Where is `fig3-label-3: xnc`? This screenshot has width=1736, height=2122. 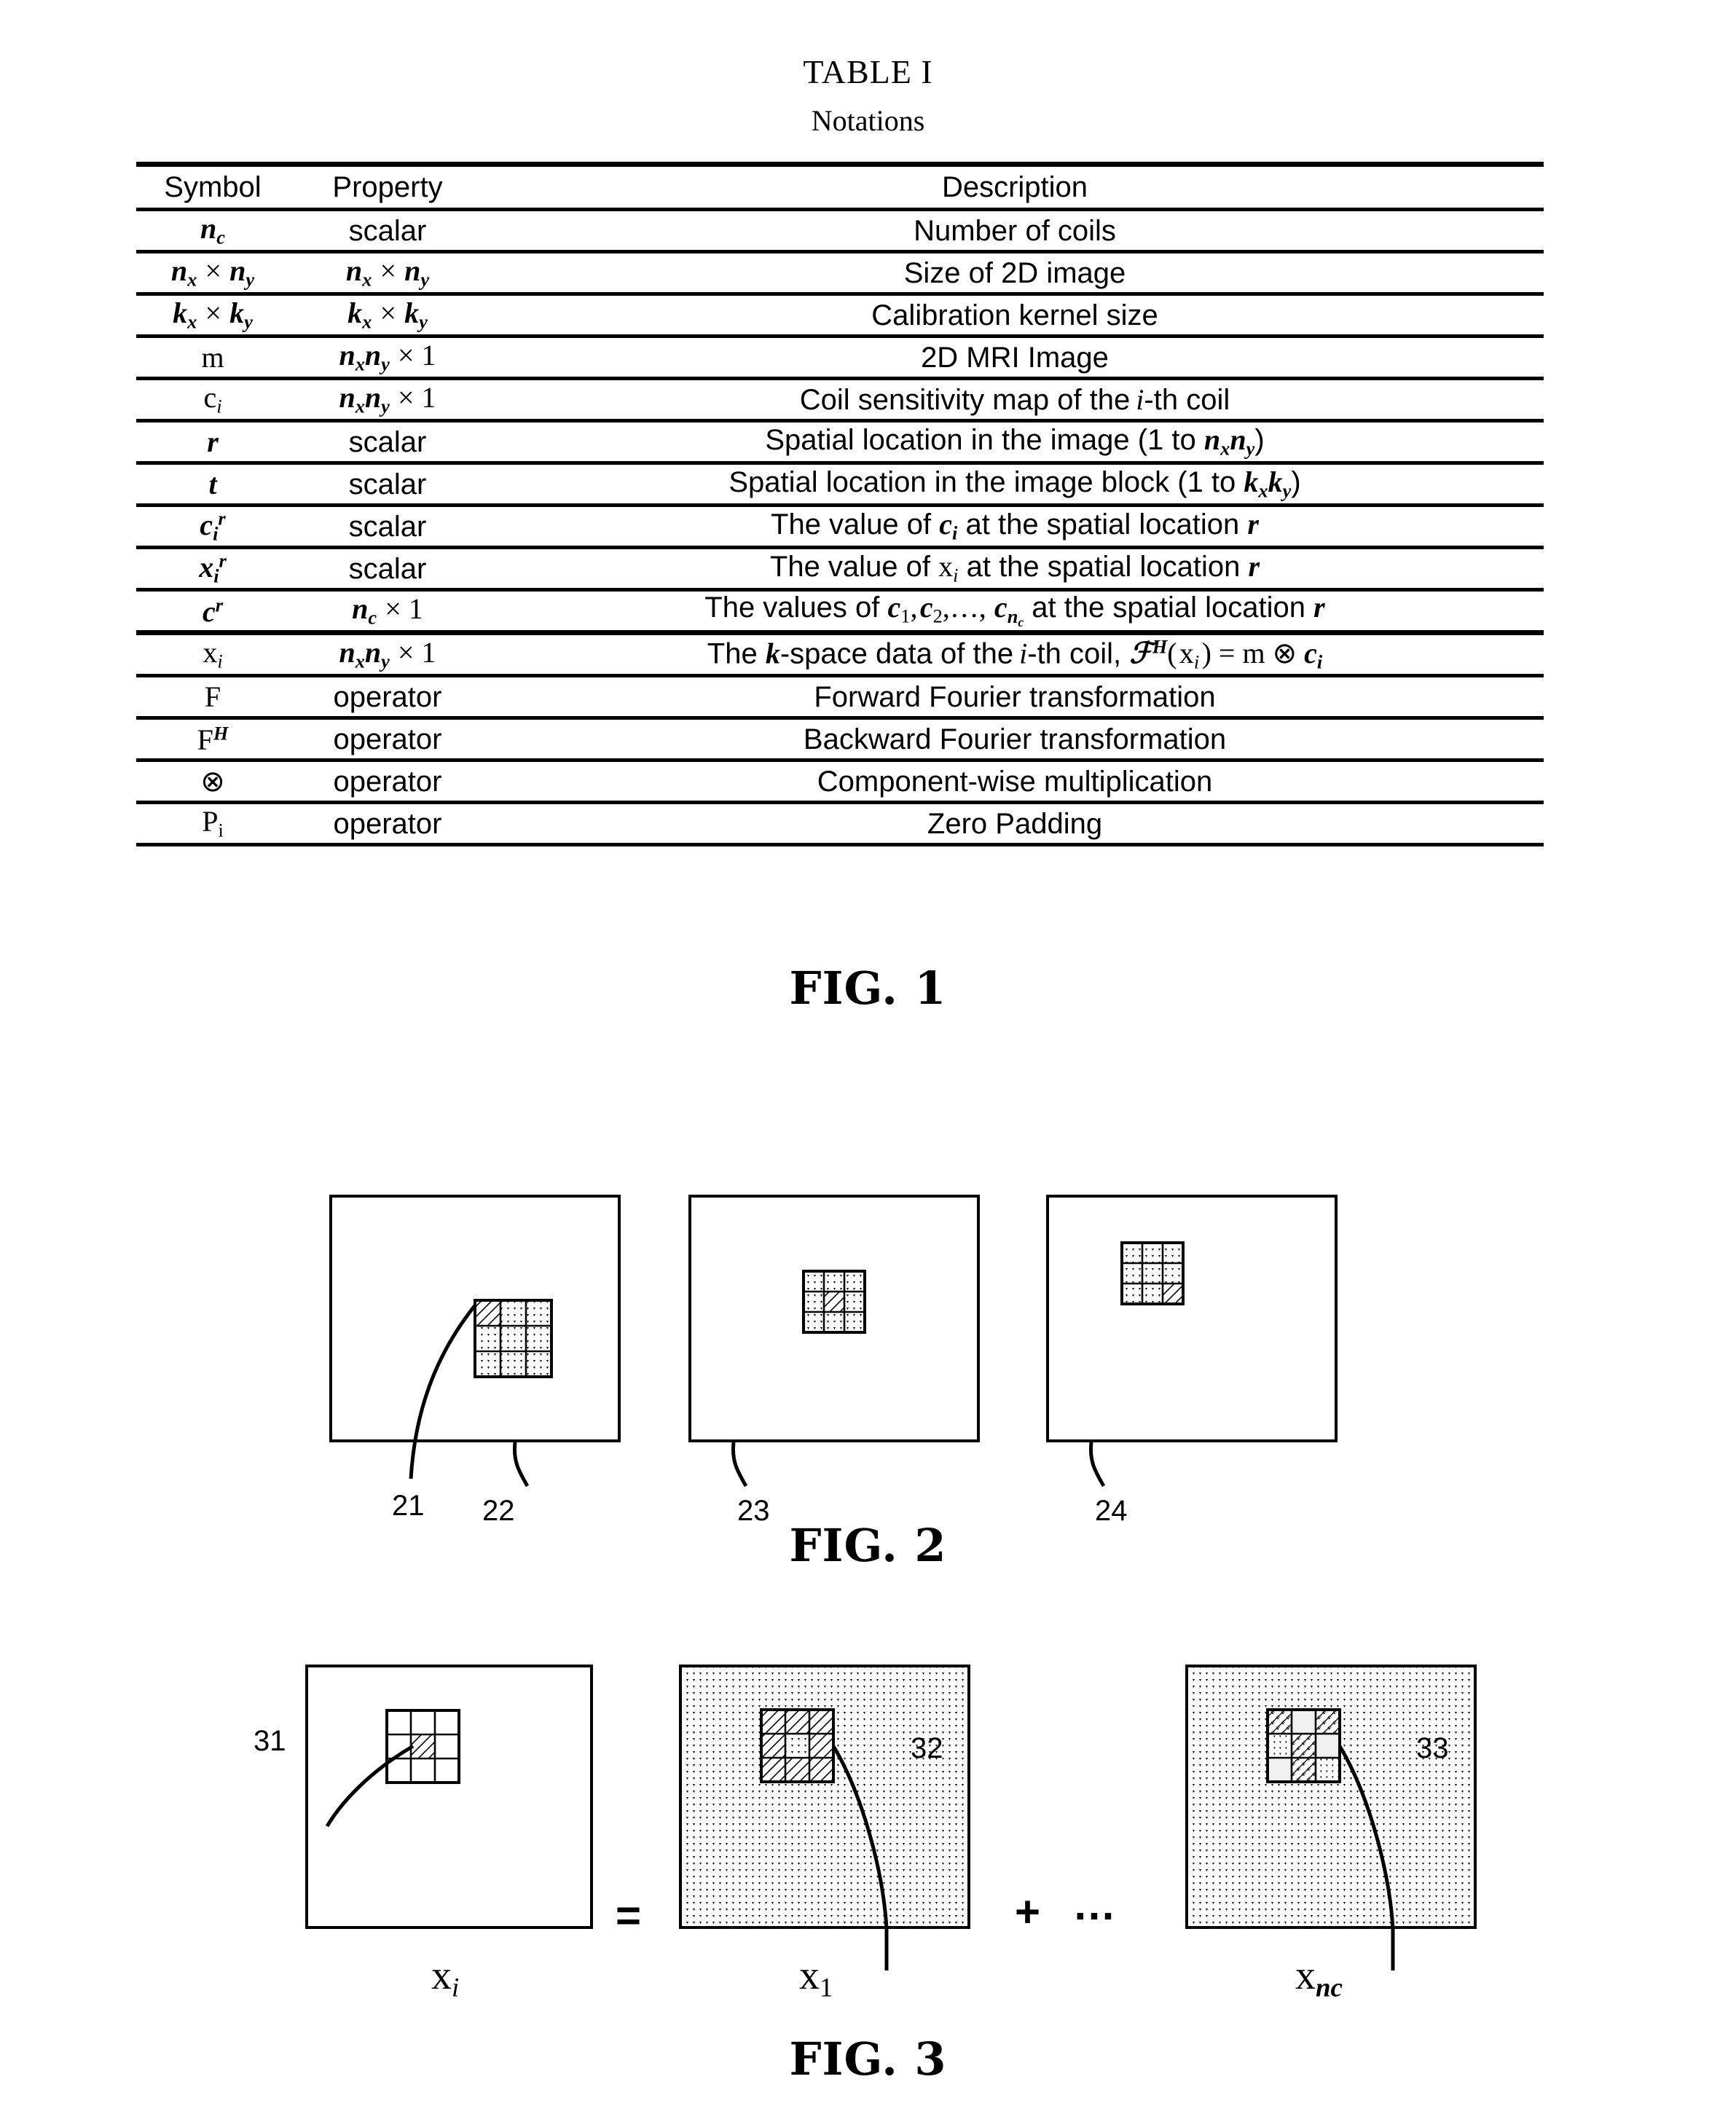
fig3-label-3: xnc is located at coordinates (1319, 1977).